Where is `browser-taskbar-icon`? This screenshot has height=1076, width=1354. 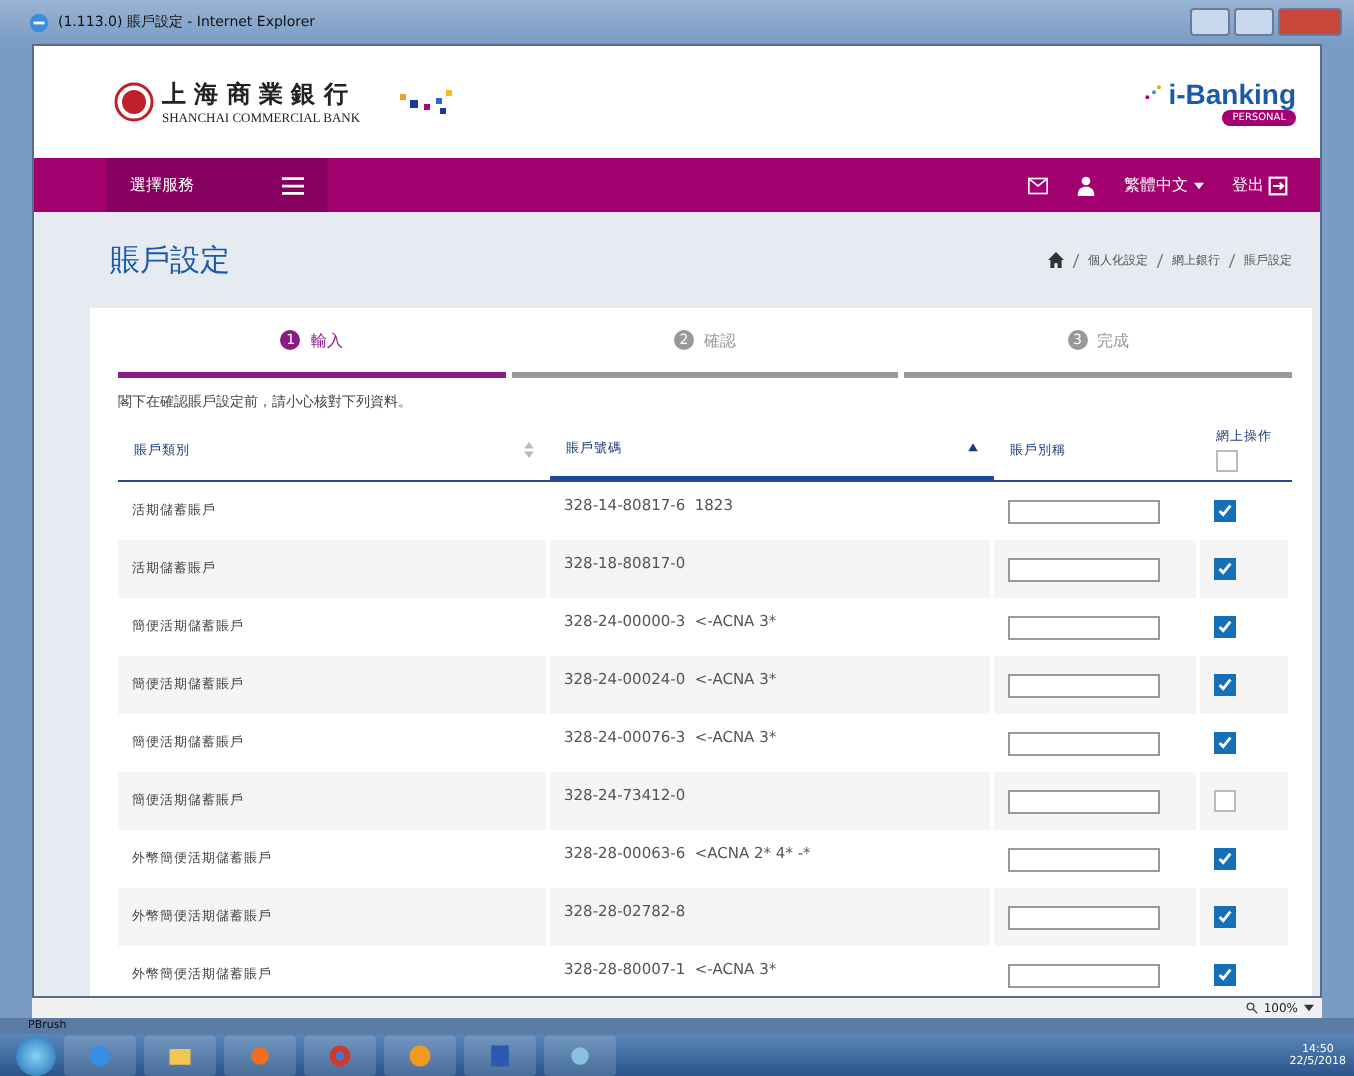 browser-taskbar-icon is located at coordinates (100, 1055).